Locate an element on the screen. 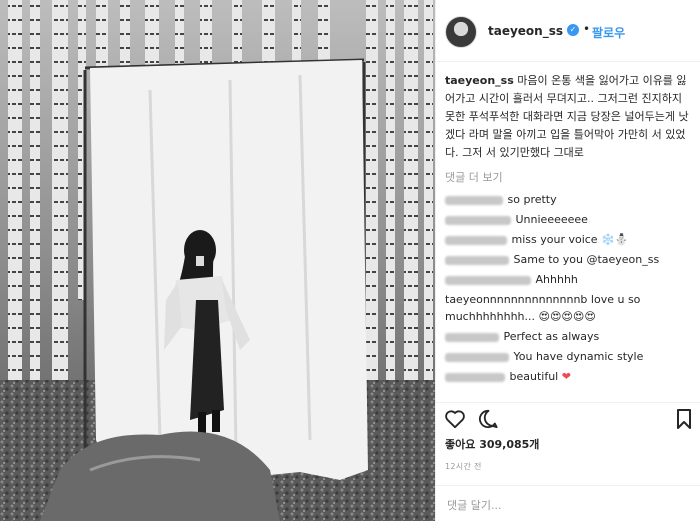  heart-eyes-emoji: 😍😍😍😍😍 is located at coordinates (567, 316).